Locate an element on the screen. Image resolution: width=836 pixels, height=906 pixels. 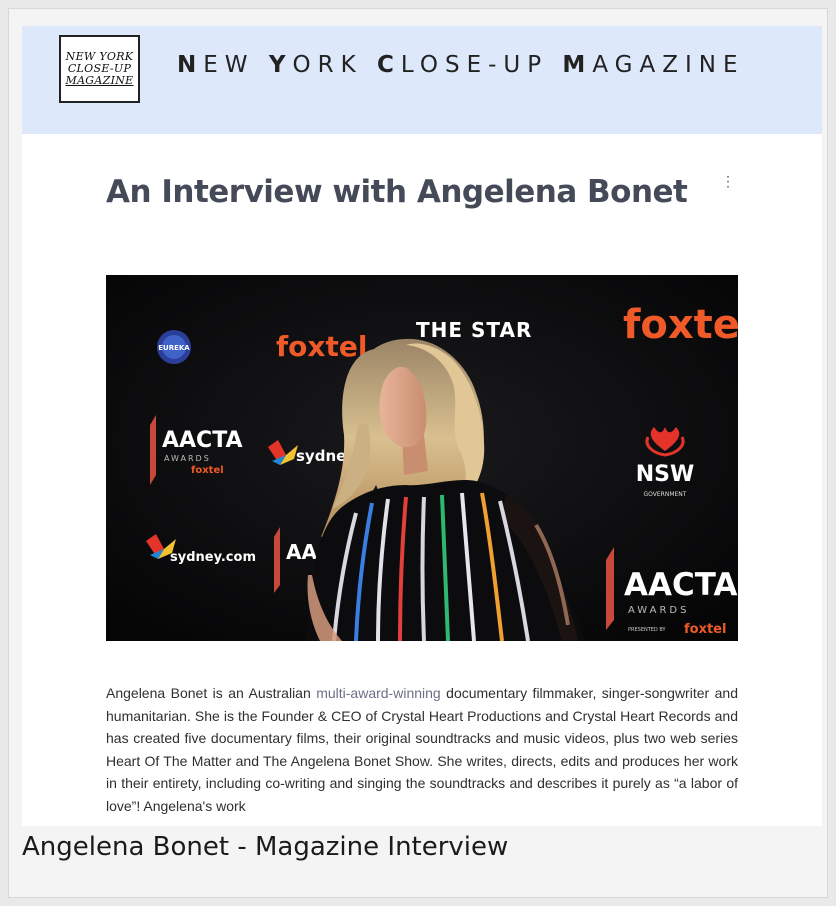
body-text-part-1: Angelena Bonet is an Australian is located at coordinates (211, 693).